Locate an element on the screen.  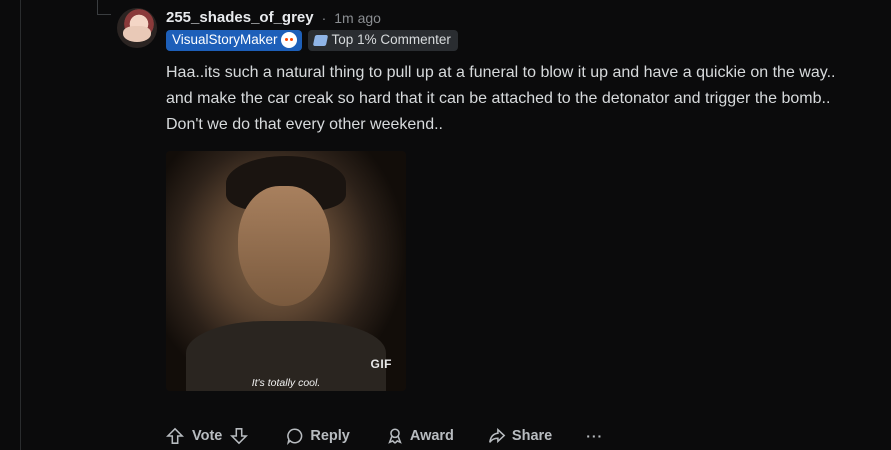
share-label: Share is located at coordinates (532, 436).